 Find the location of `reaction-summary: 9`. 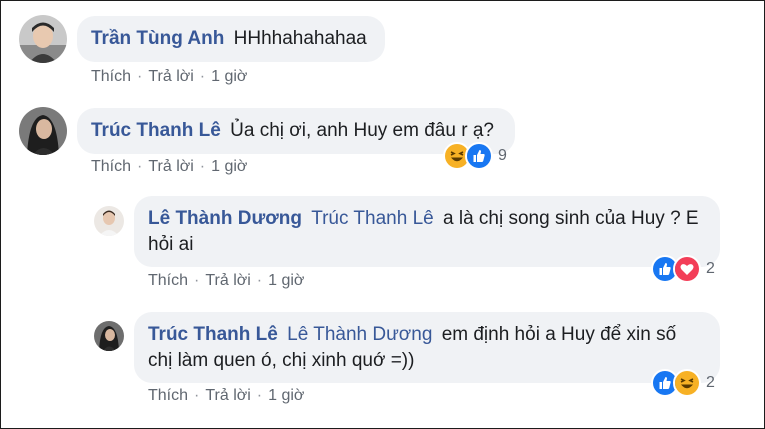

reaction-summary: 9 is located at coordinates (475, 156).